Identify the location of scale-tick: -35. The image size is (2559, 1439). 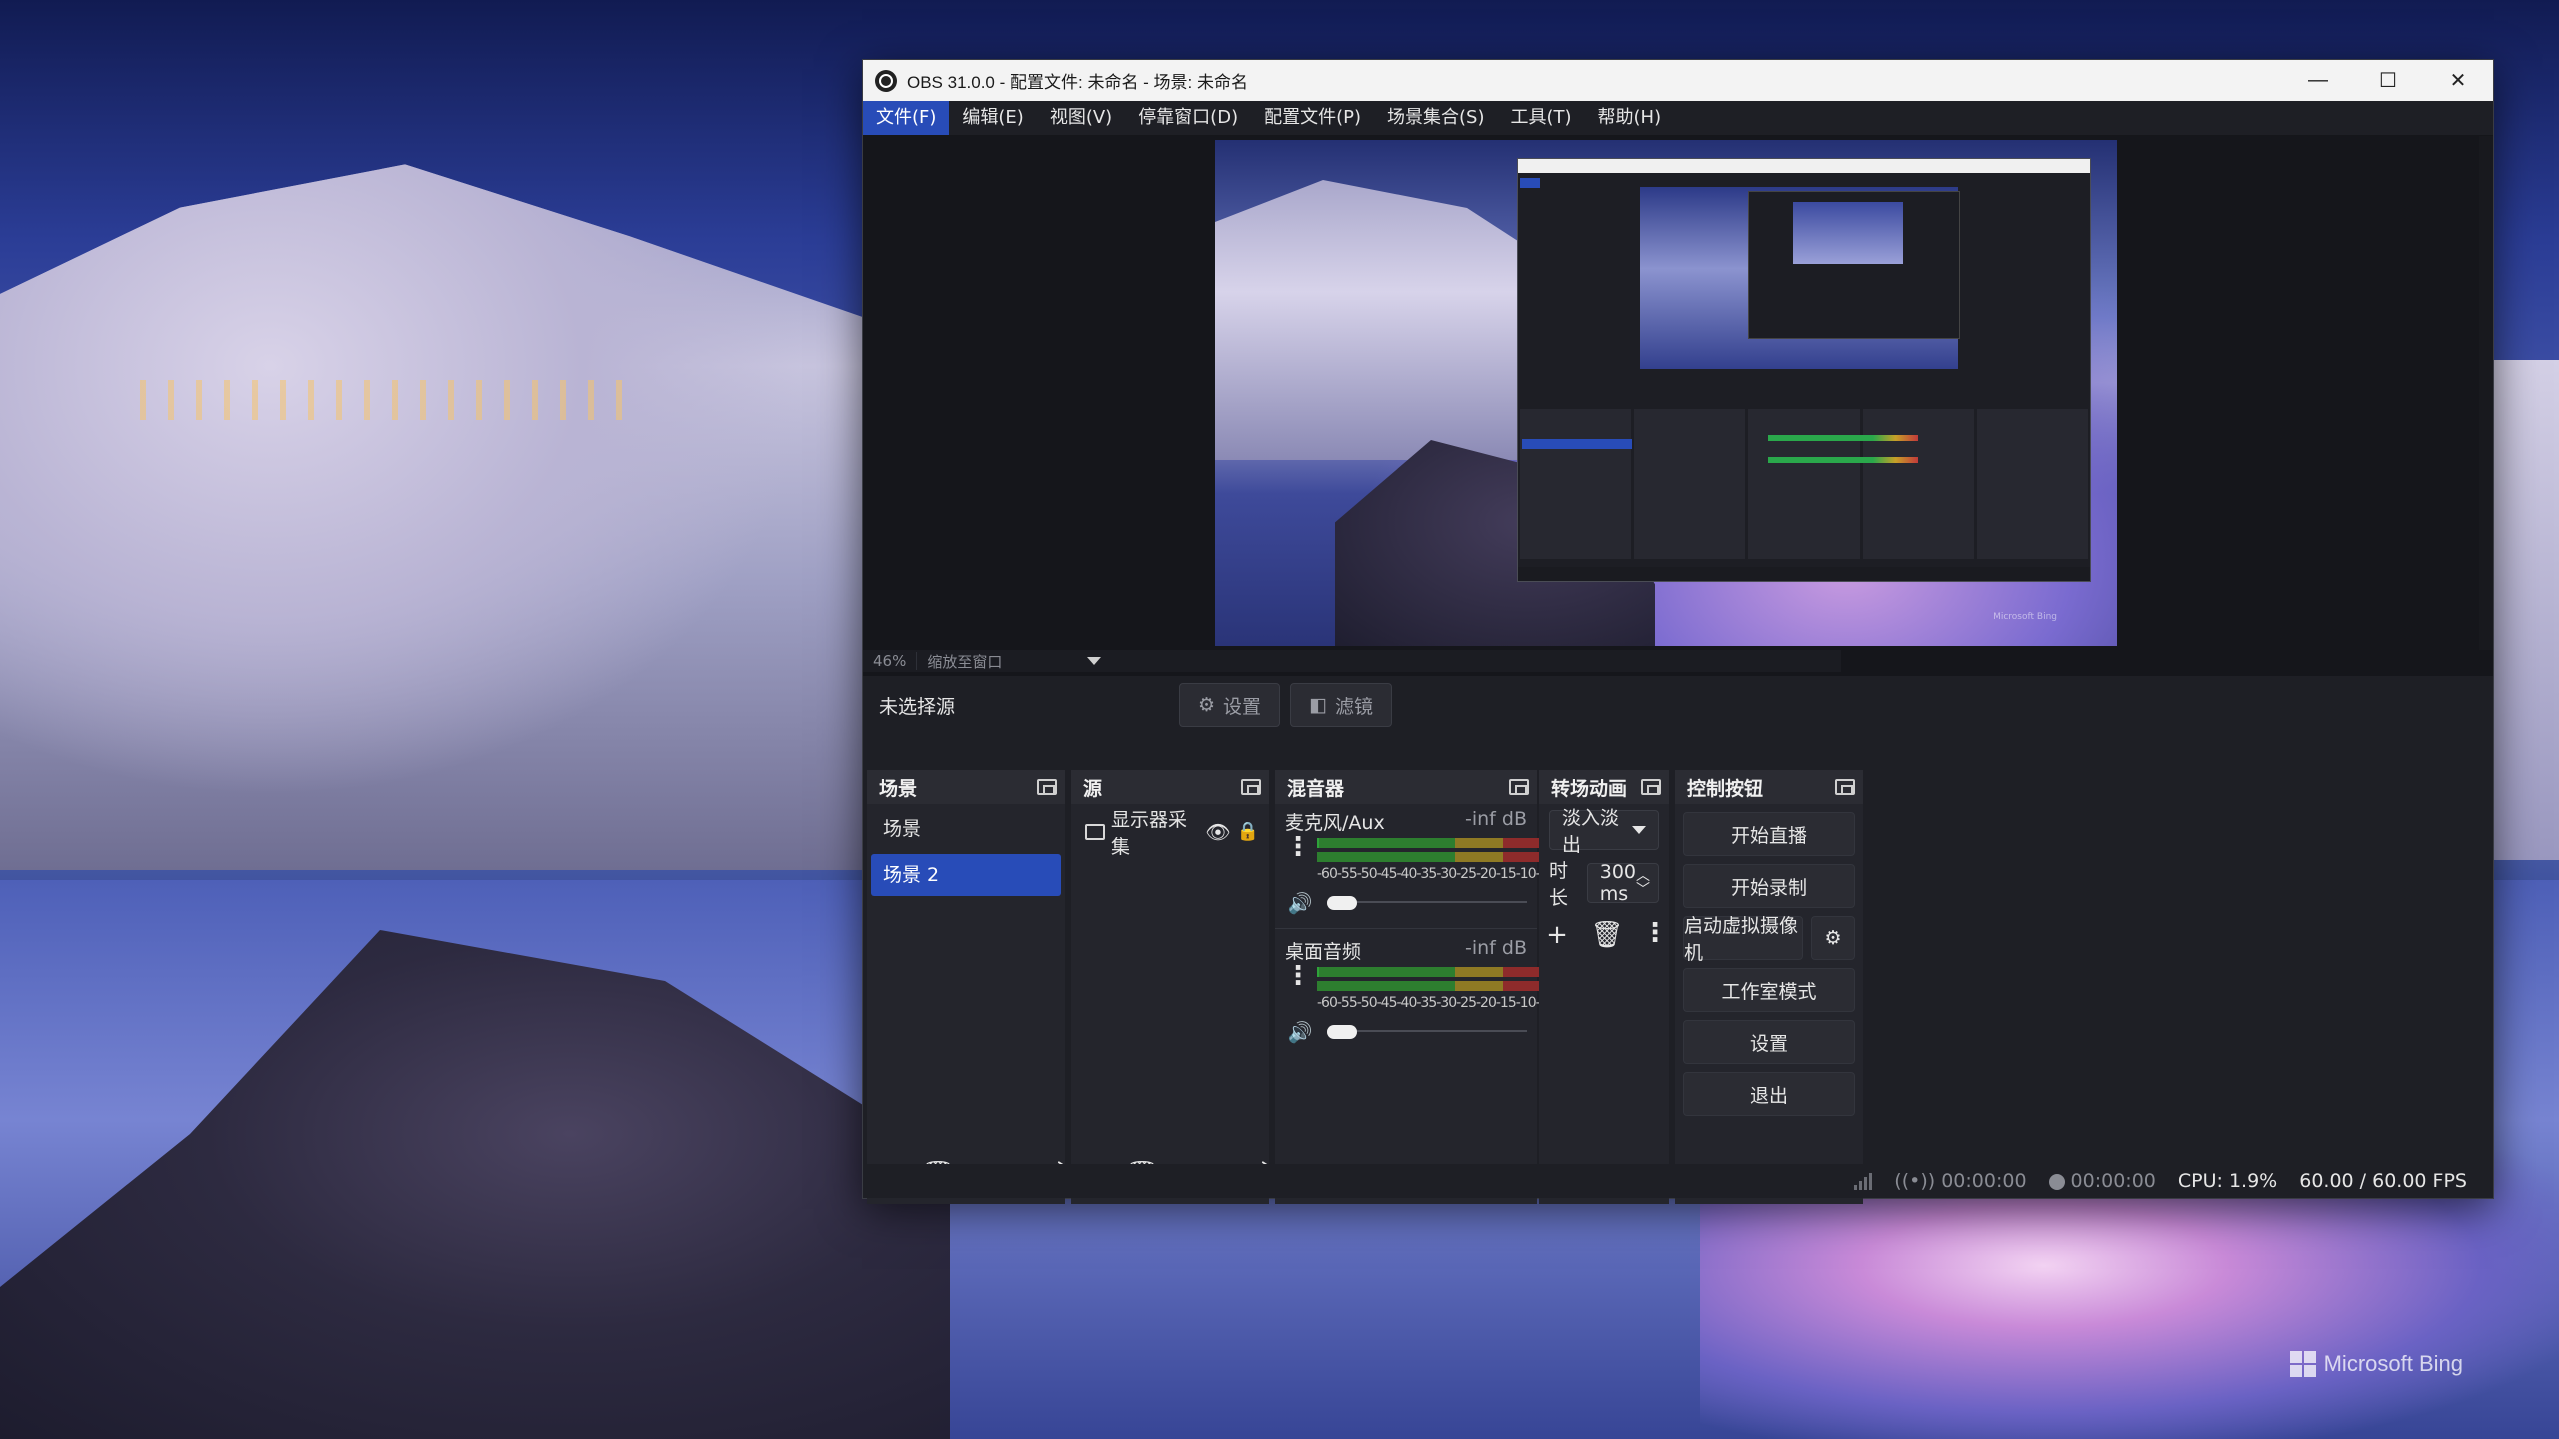
(1426, 1003).